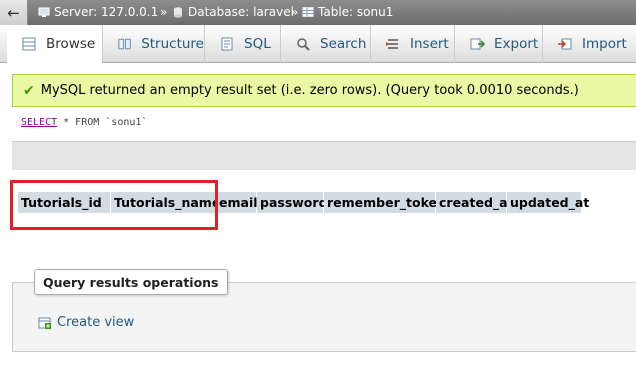  What do you see at coordinates (29, 90) in the screenshot?
I see `check-icon: ✔` at bounding box center [29, 90].